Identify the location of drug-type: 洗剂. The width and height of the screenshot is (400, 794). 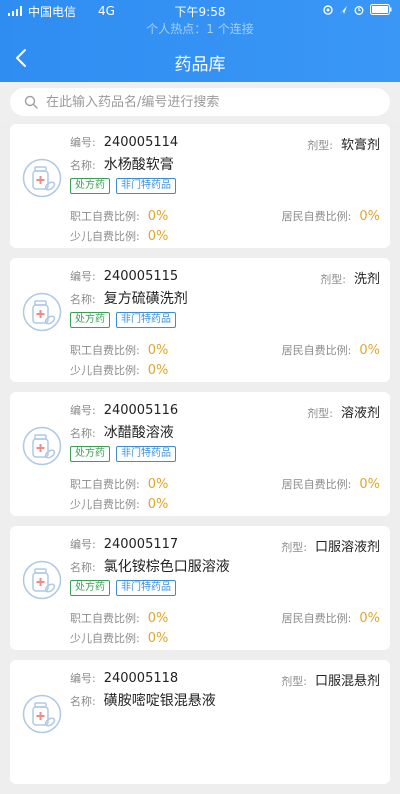
(366, 279).